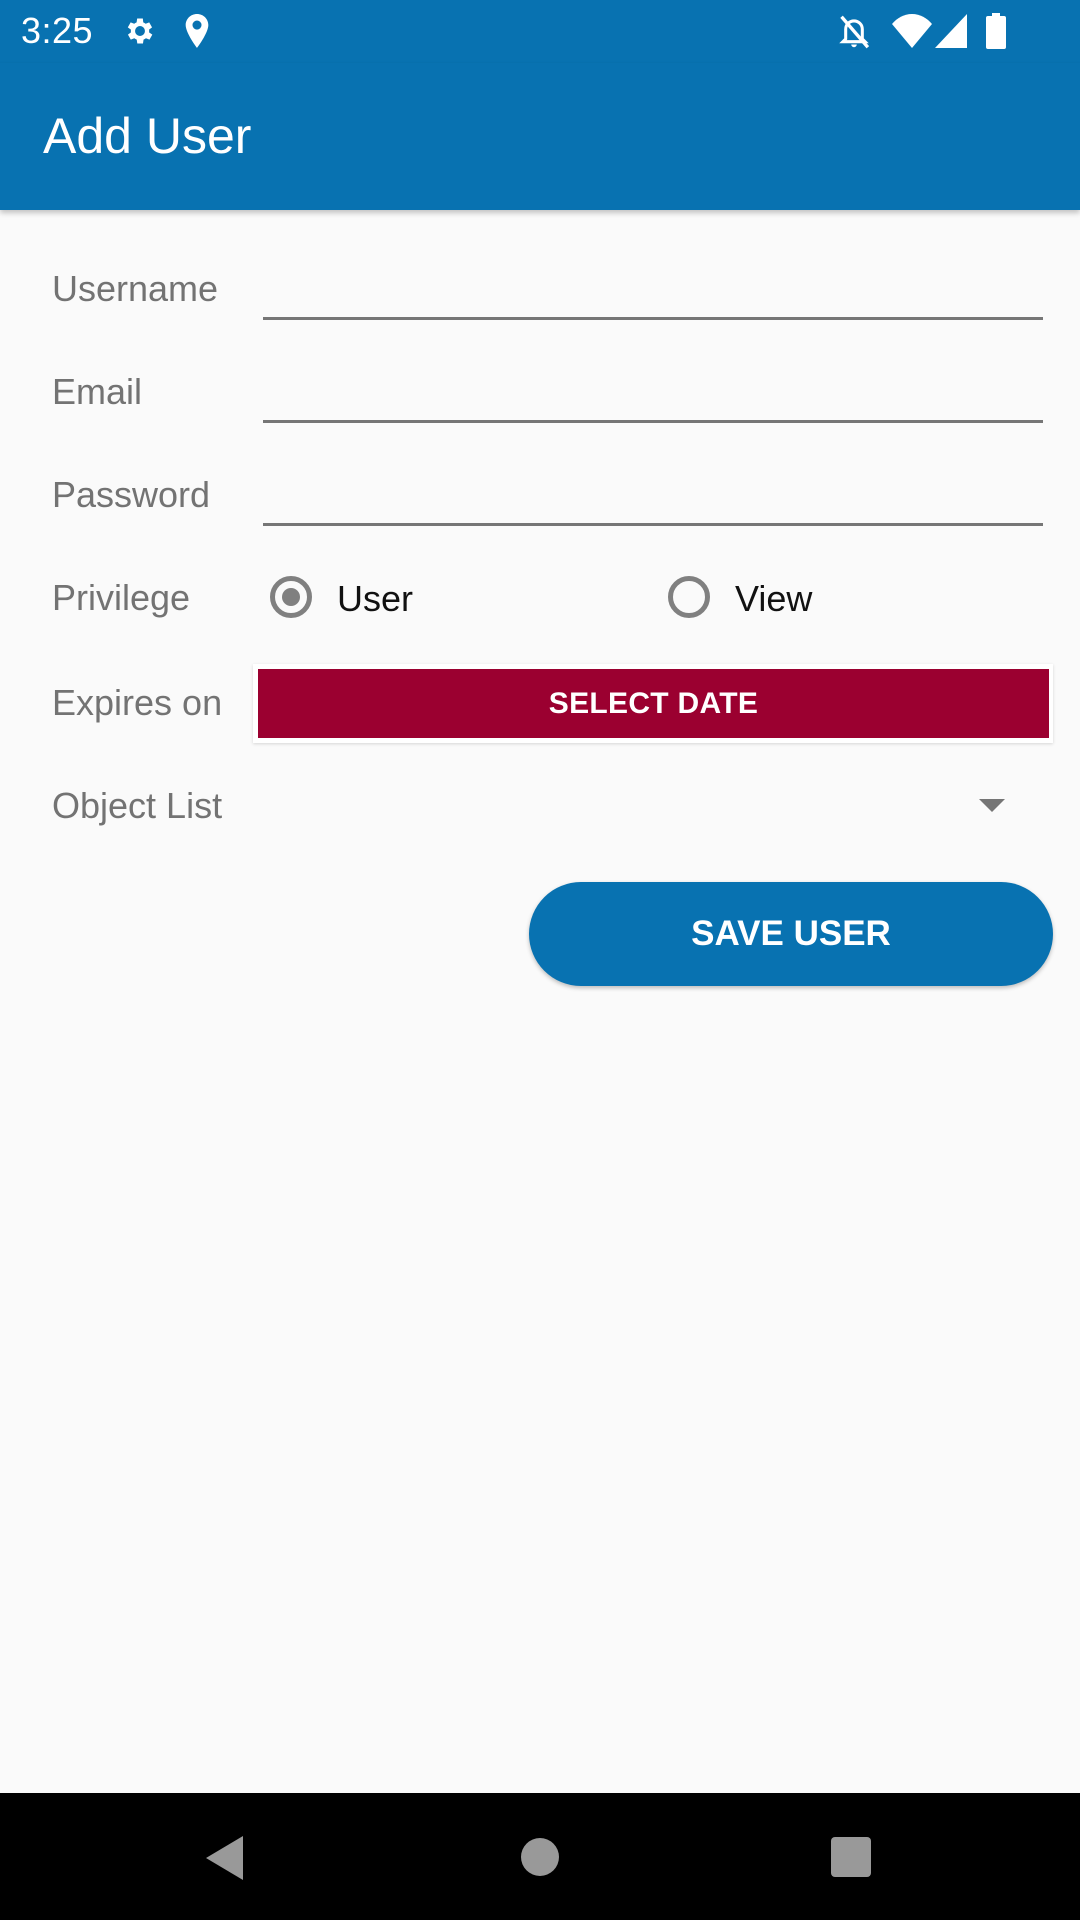 The height and width of the screenshot is (1920, 1080). Describe the element at coordinates (689, 597) in the screenshot. I see `radio-view` at that location.